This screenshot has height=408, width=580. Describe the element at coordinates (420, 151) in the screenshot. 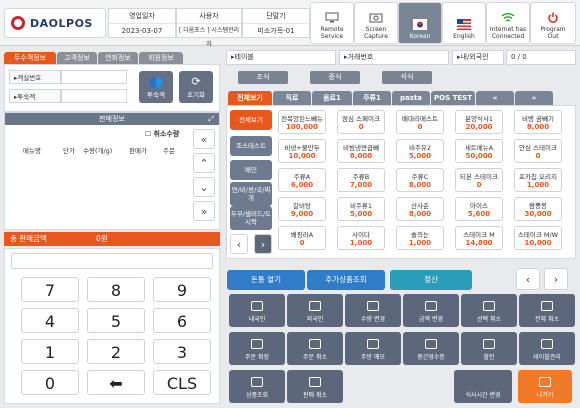

I see `menu-item: 비주유2 5,000` at that location.